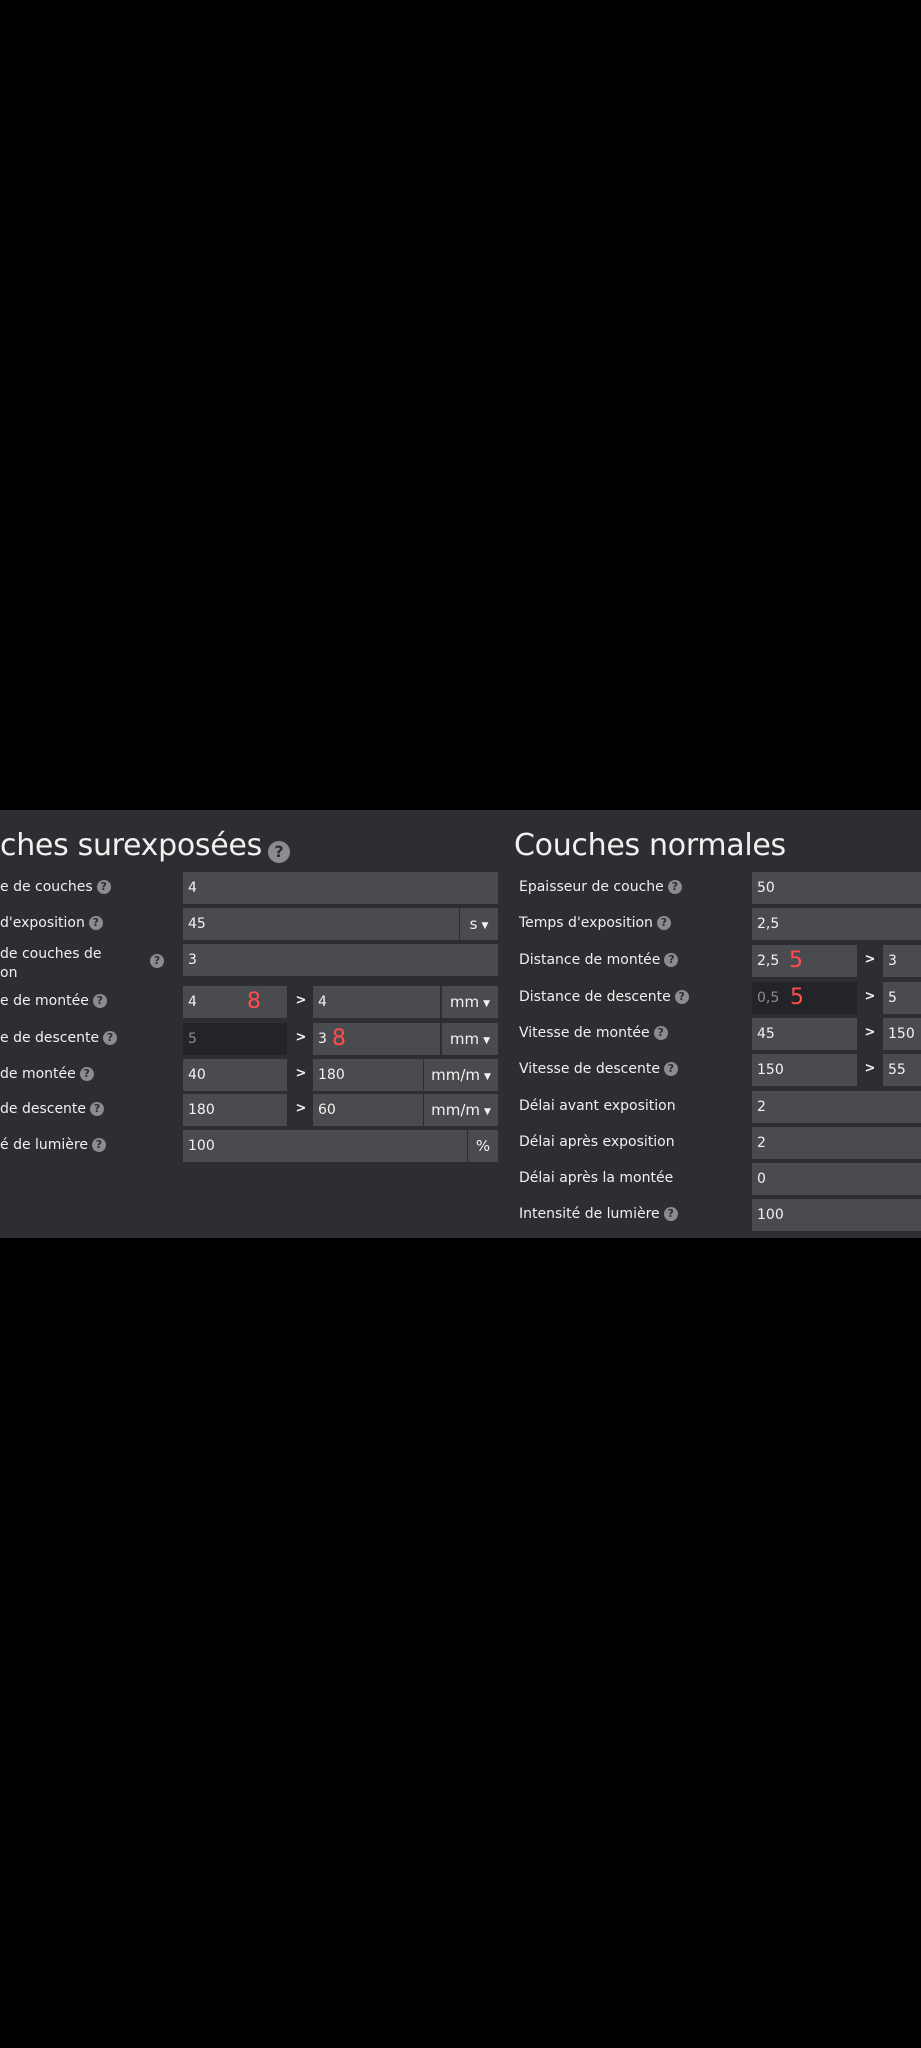 Image resolution: width=921 pixels, height=2048 pixels. I want to click on right-delay-before-exposure-label: Délai avant exposition, so click(597, 1106).